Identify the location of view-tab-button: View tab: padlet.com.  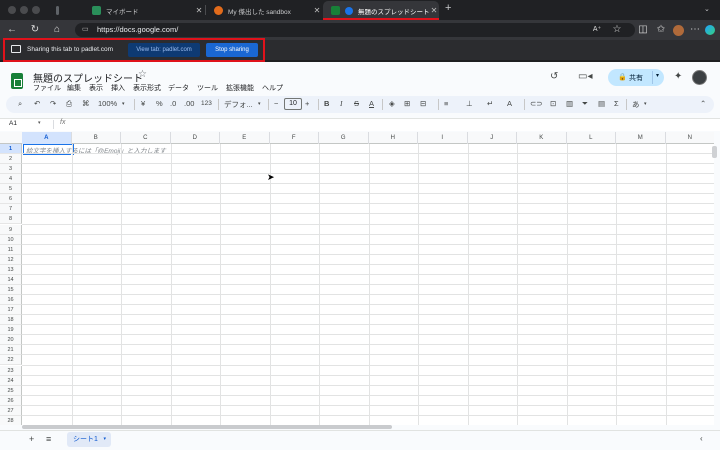
(164, 50).